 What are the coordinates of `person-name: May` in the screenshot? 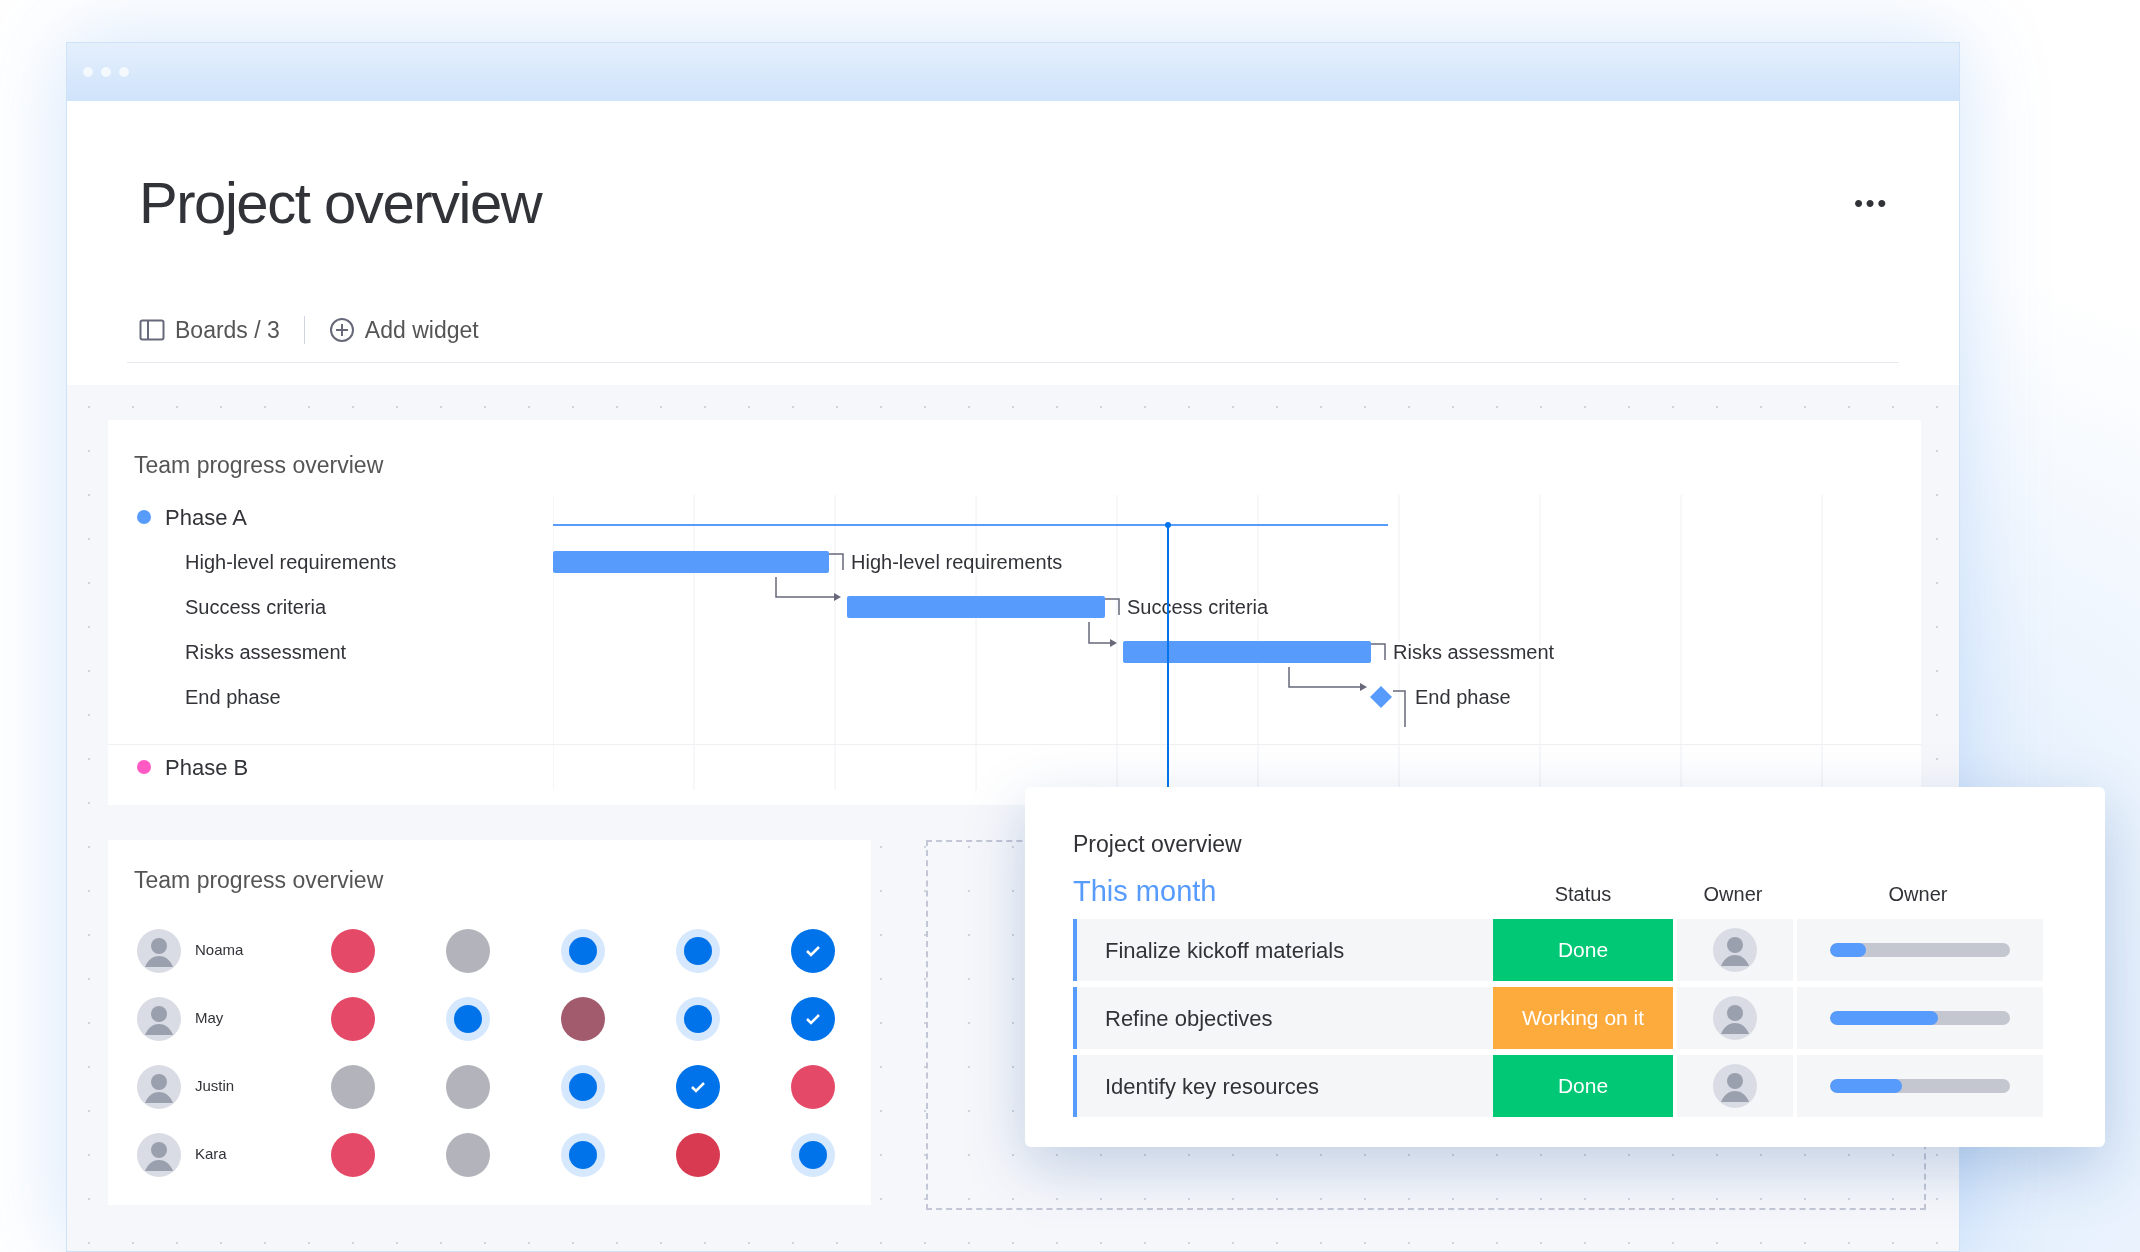 It's located at (209, 1018).